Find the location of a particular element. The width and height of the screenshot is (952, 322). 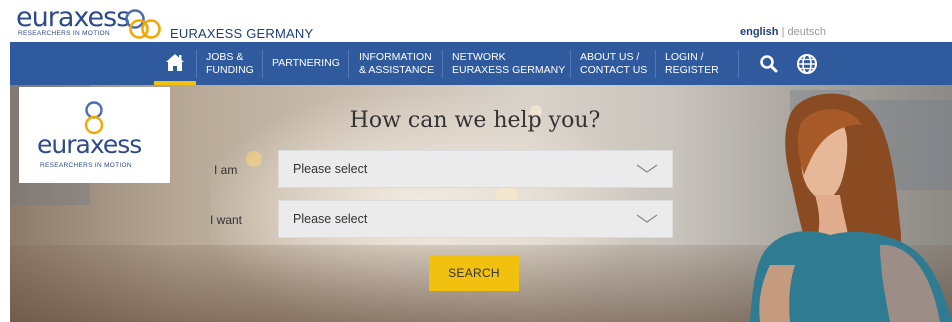

language-switcher: english | deutsch is located at coordinates (783, 32).